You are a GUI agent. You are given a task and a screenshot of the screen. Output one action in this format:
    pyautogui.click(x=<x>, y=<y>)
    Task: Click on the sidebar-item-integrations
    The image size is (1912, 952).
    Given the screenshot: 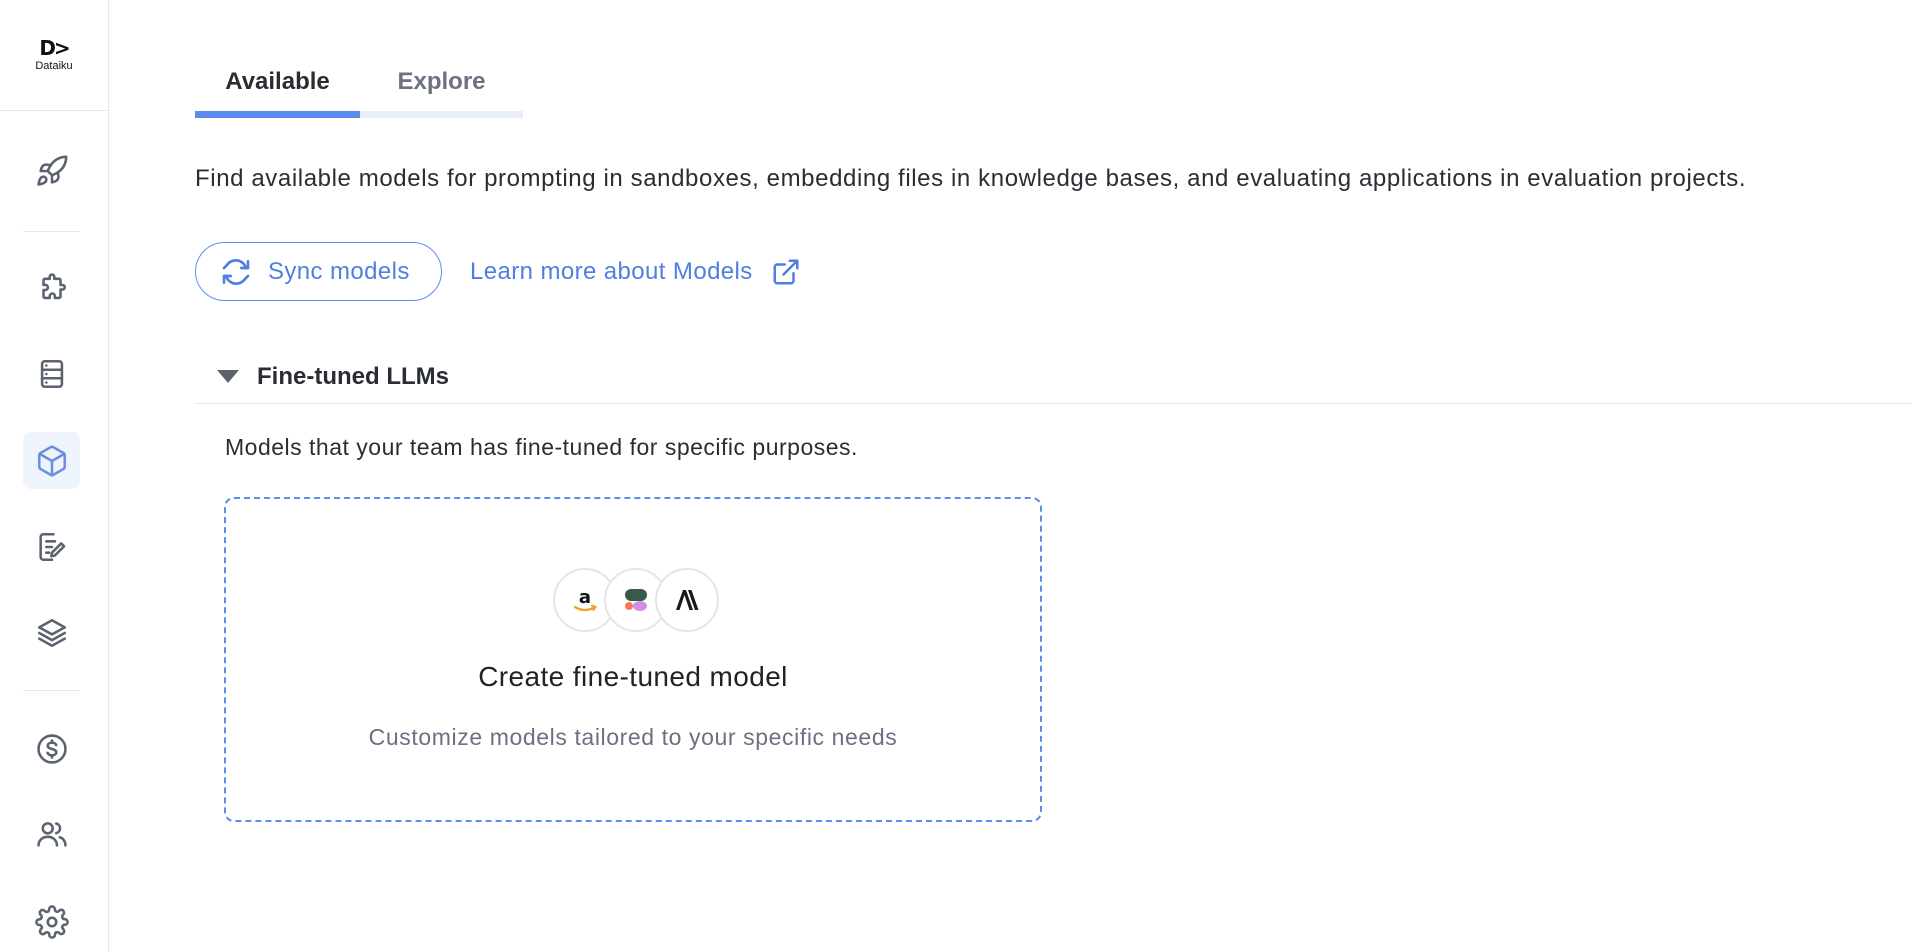 What is the action you would take?
    pyautogui.click(x=51, y=287)
    